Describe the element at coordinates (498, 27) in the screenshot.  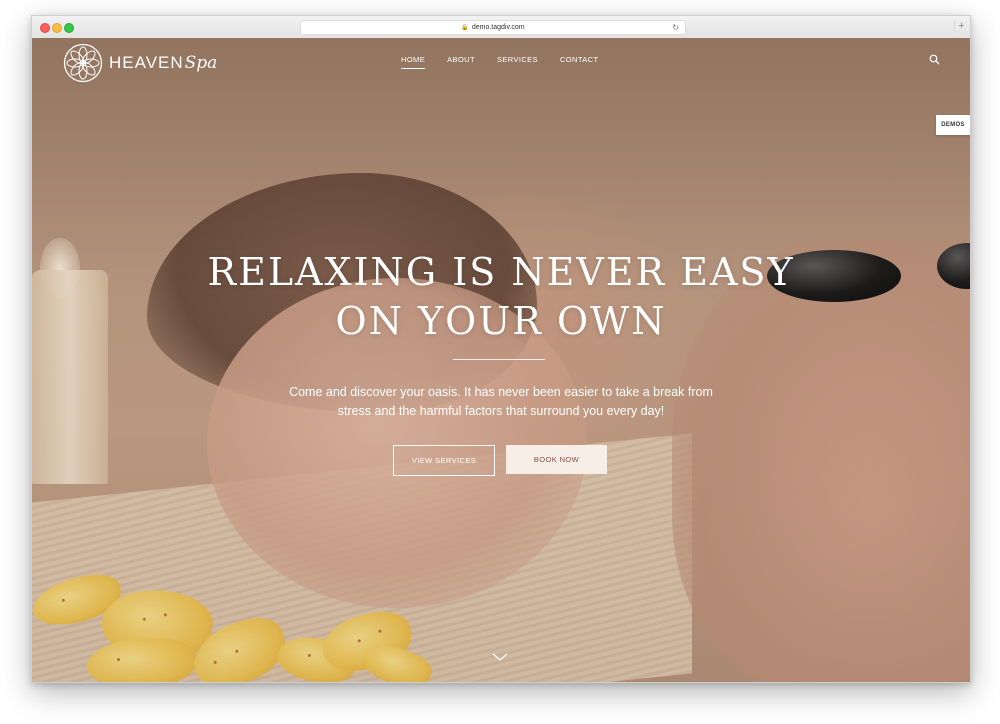
I see `address-bar-url: demo.tagdiv.com` at that location.